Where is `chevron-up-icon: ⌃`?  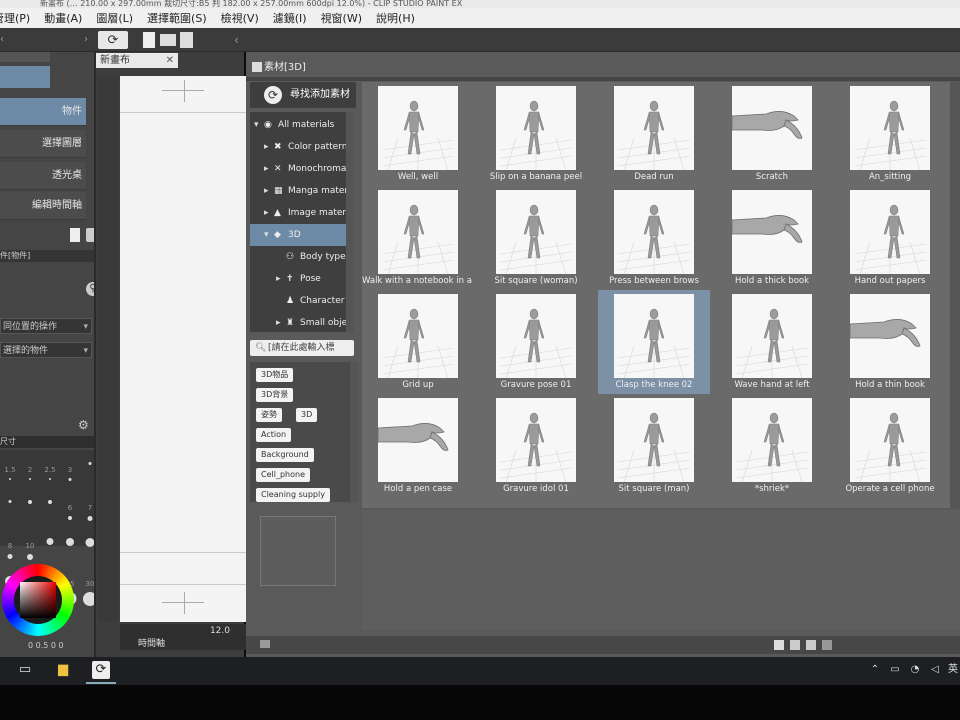 chevron-up-icon: ⌃ is located at coordinates (875, 670).